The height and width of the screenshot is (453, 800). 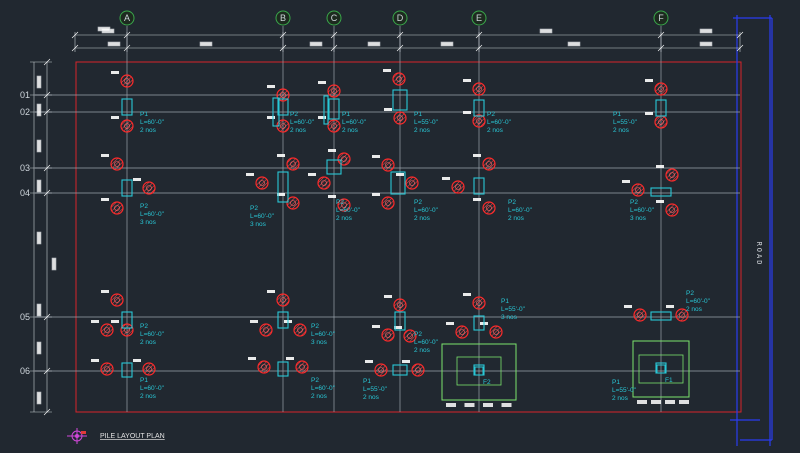 I want to click on column-label: A, so click(x=127, y=18).